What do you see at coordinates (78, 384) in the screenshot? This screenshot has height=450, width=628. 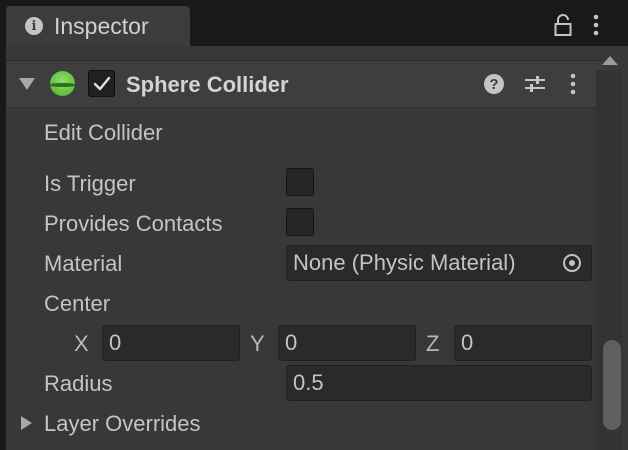 I see `radius-label: Radius` at bounding box center [78, 384].